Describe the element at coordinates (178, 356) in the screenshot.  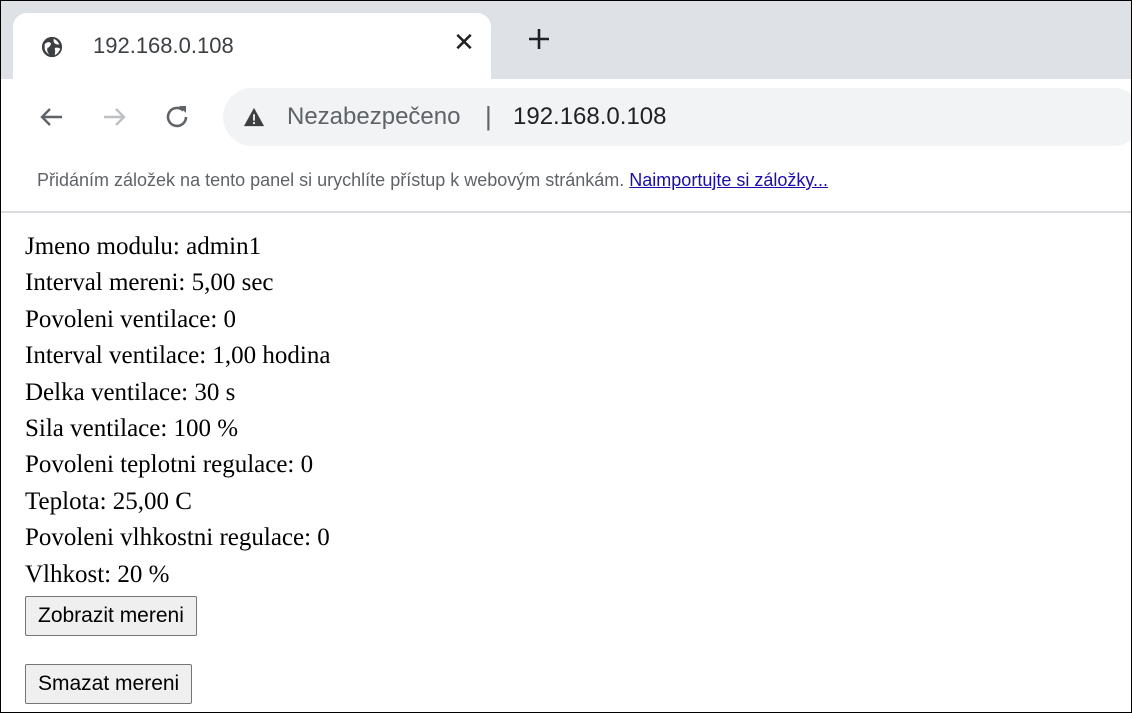
I see `ventilation-interval-line: Interval ventilace: 1,00 hodina` at that location.